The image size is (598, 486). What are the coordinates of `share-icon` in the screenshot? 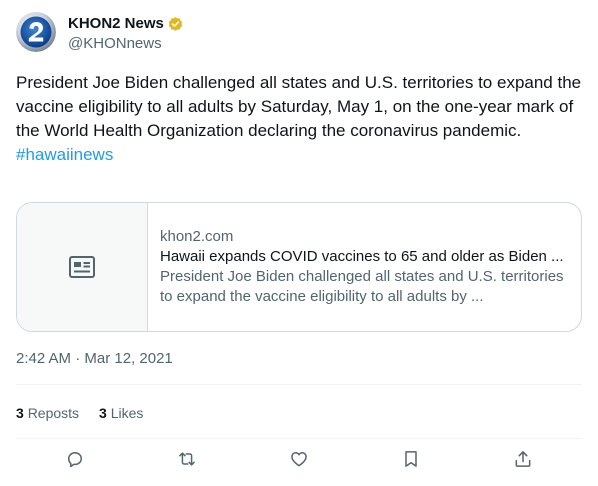 It's located at (523, 459).